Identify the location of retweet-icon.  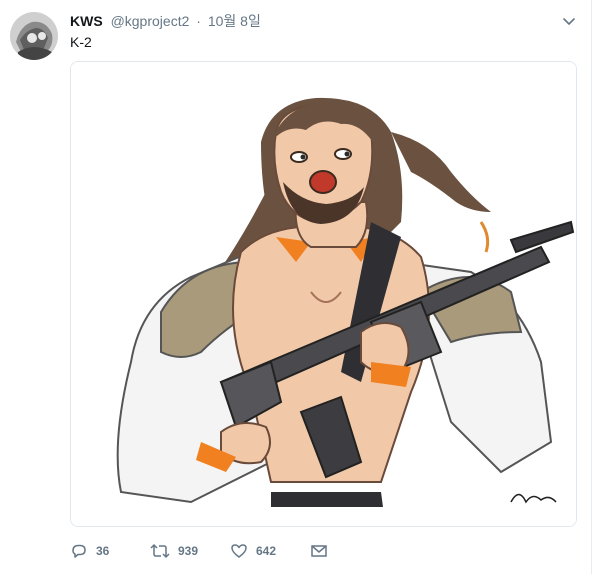
(160, 551).